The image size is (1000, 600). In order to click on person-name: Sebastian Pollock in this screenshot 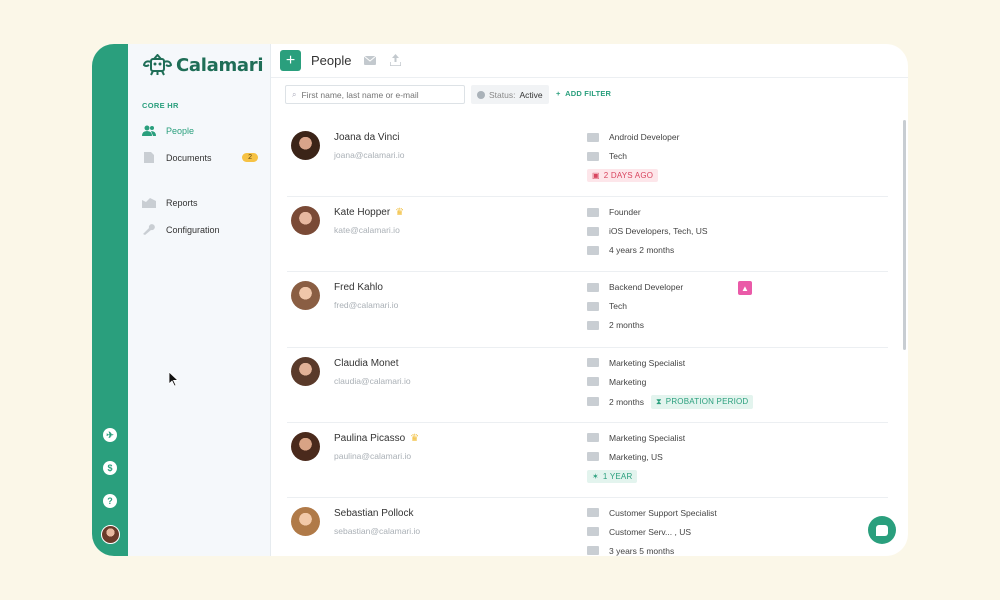, I will do `click(374, 513)`.